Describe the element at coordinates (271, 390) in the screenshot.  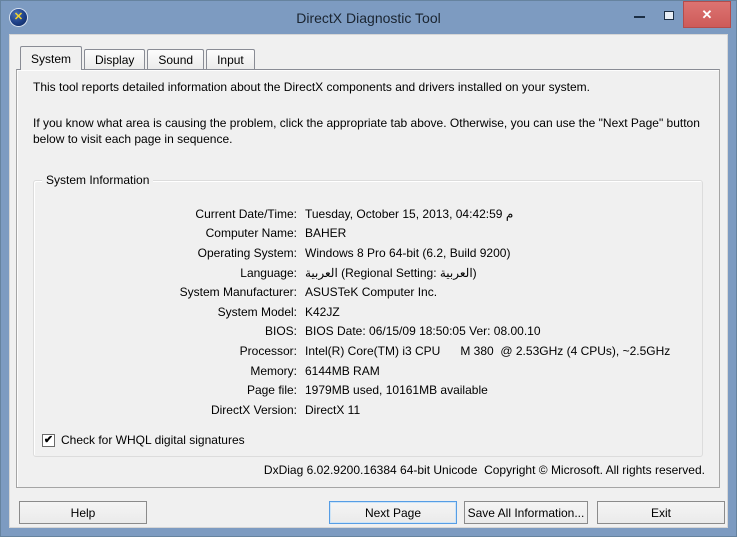
I see `info-label: Page file:` at that location.